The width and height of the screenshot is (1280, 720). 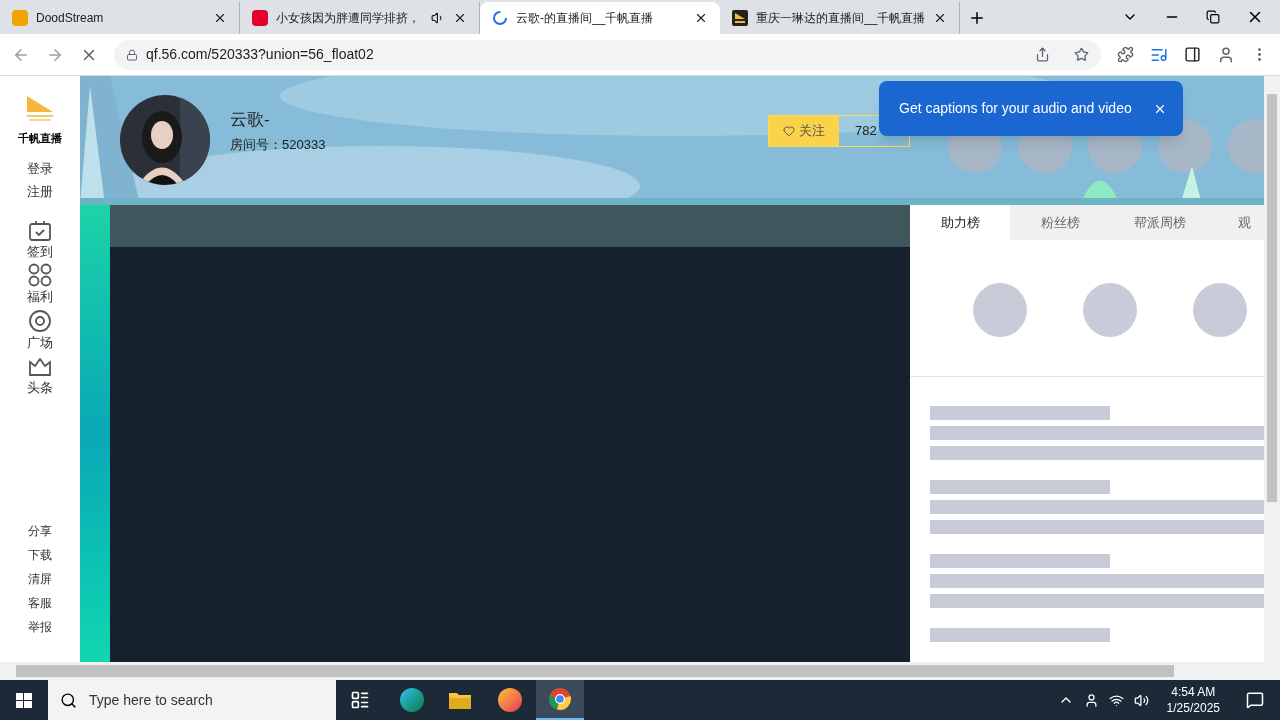 I want to click on chrome-icon, so click(x=560, y=699).